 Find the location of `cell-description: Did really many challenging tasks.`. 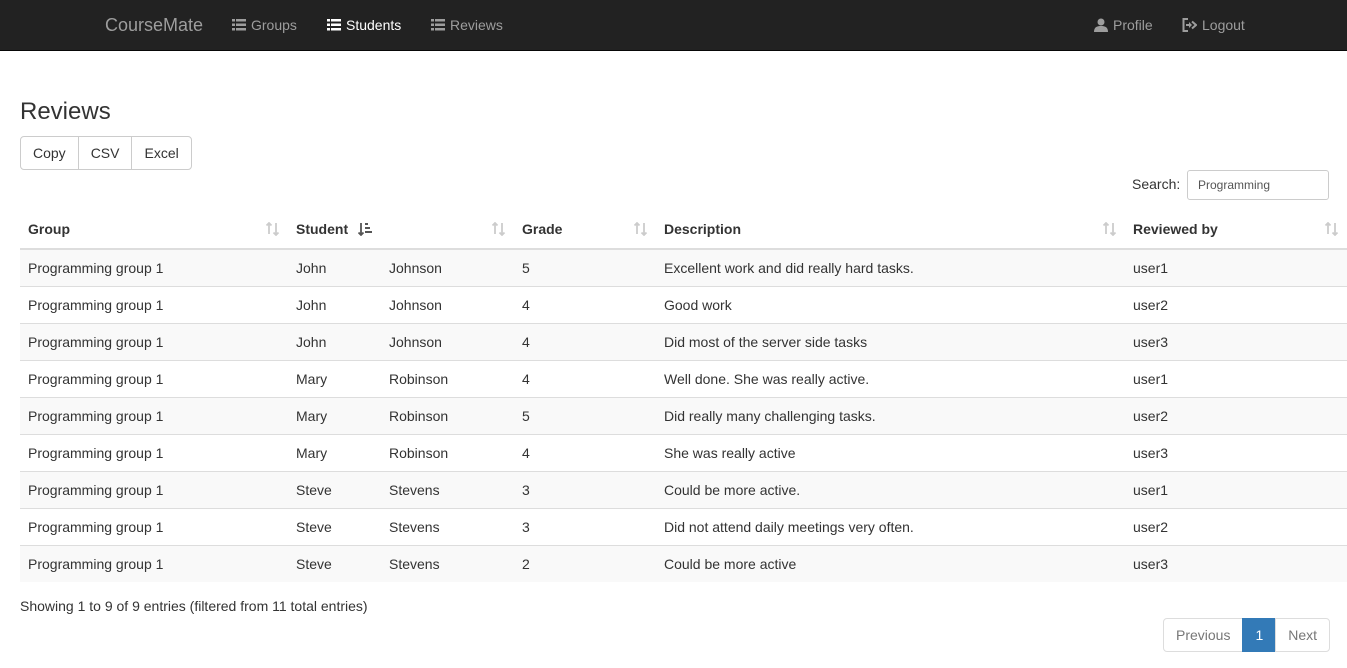

cell-description: Did really many challenging tasks. is located at coordinates (890, 415).